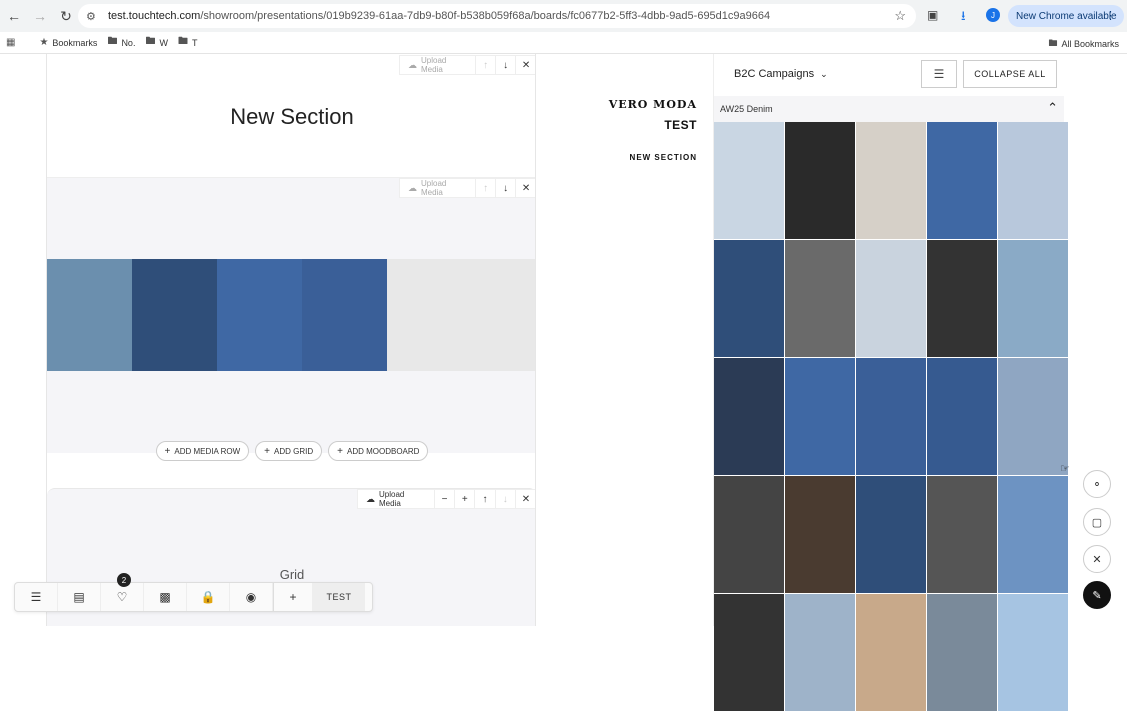 This screenshot has height=711, width=1127. What do you see at coordinates (121, 42) in the screenshot?
I see `bookmark-item-no: 🖿 No.` at bounding box center [121, 42].